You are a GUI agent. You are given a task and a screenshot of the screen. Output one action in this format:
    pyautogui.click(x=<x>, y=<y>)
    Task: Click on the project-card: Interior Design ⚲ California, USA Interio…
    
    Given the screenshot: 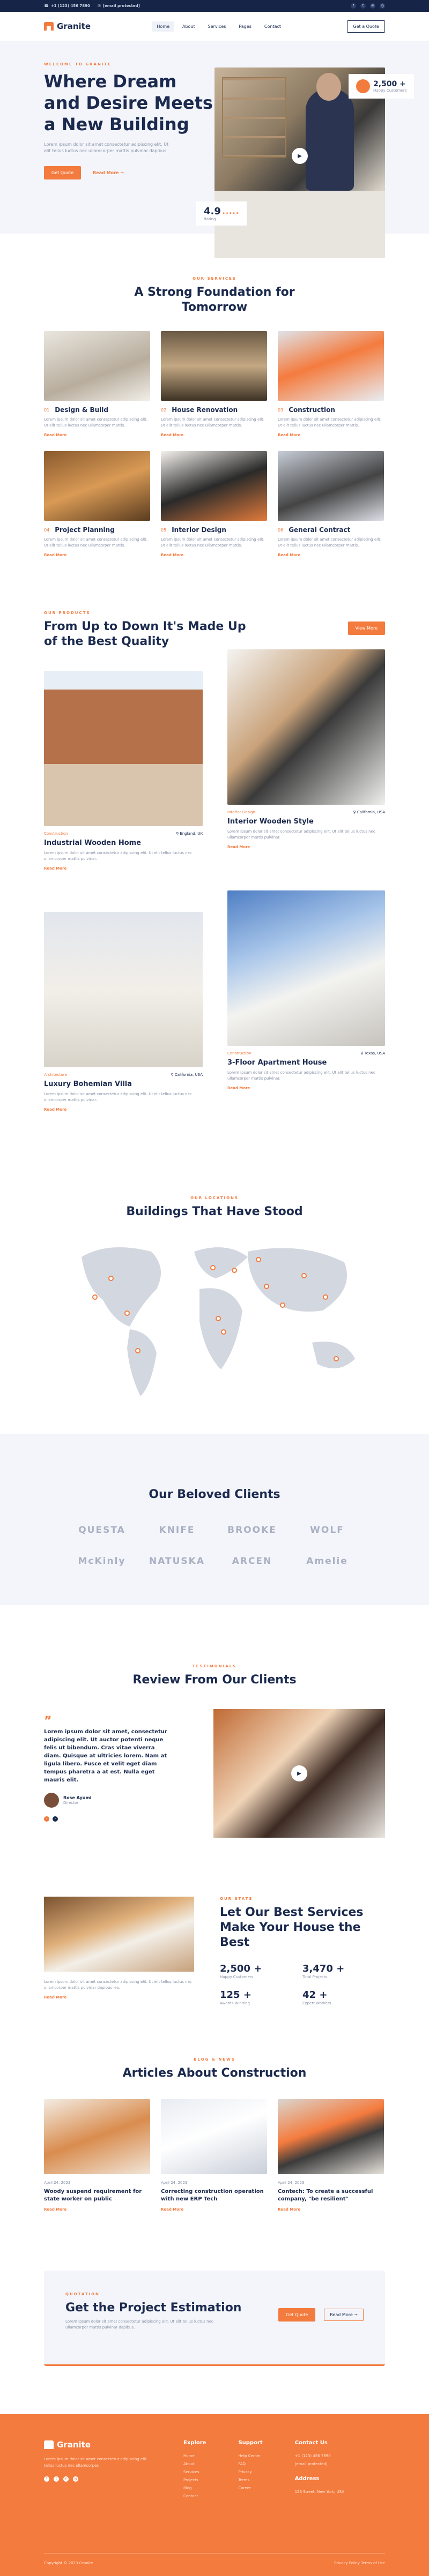 What is the action you would take?
    pyautogui.click(x=306, y=749)
    